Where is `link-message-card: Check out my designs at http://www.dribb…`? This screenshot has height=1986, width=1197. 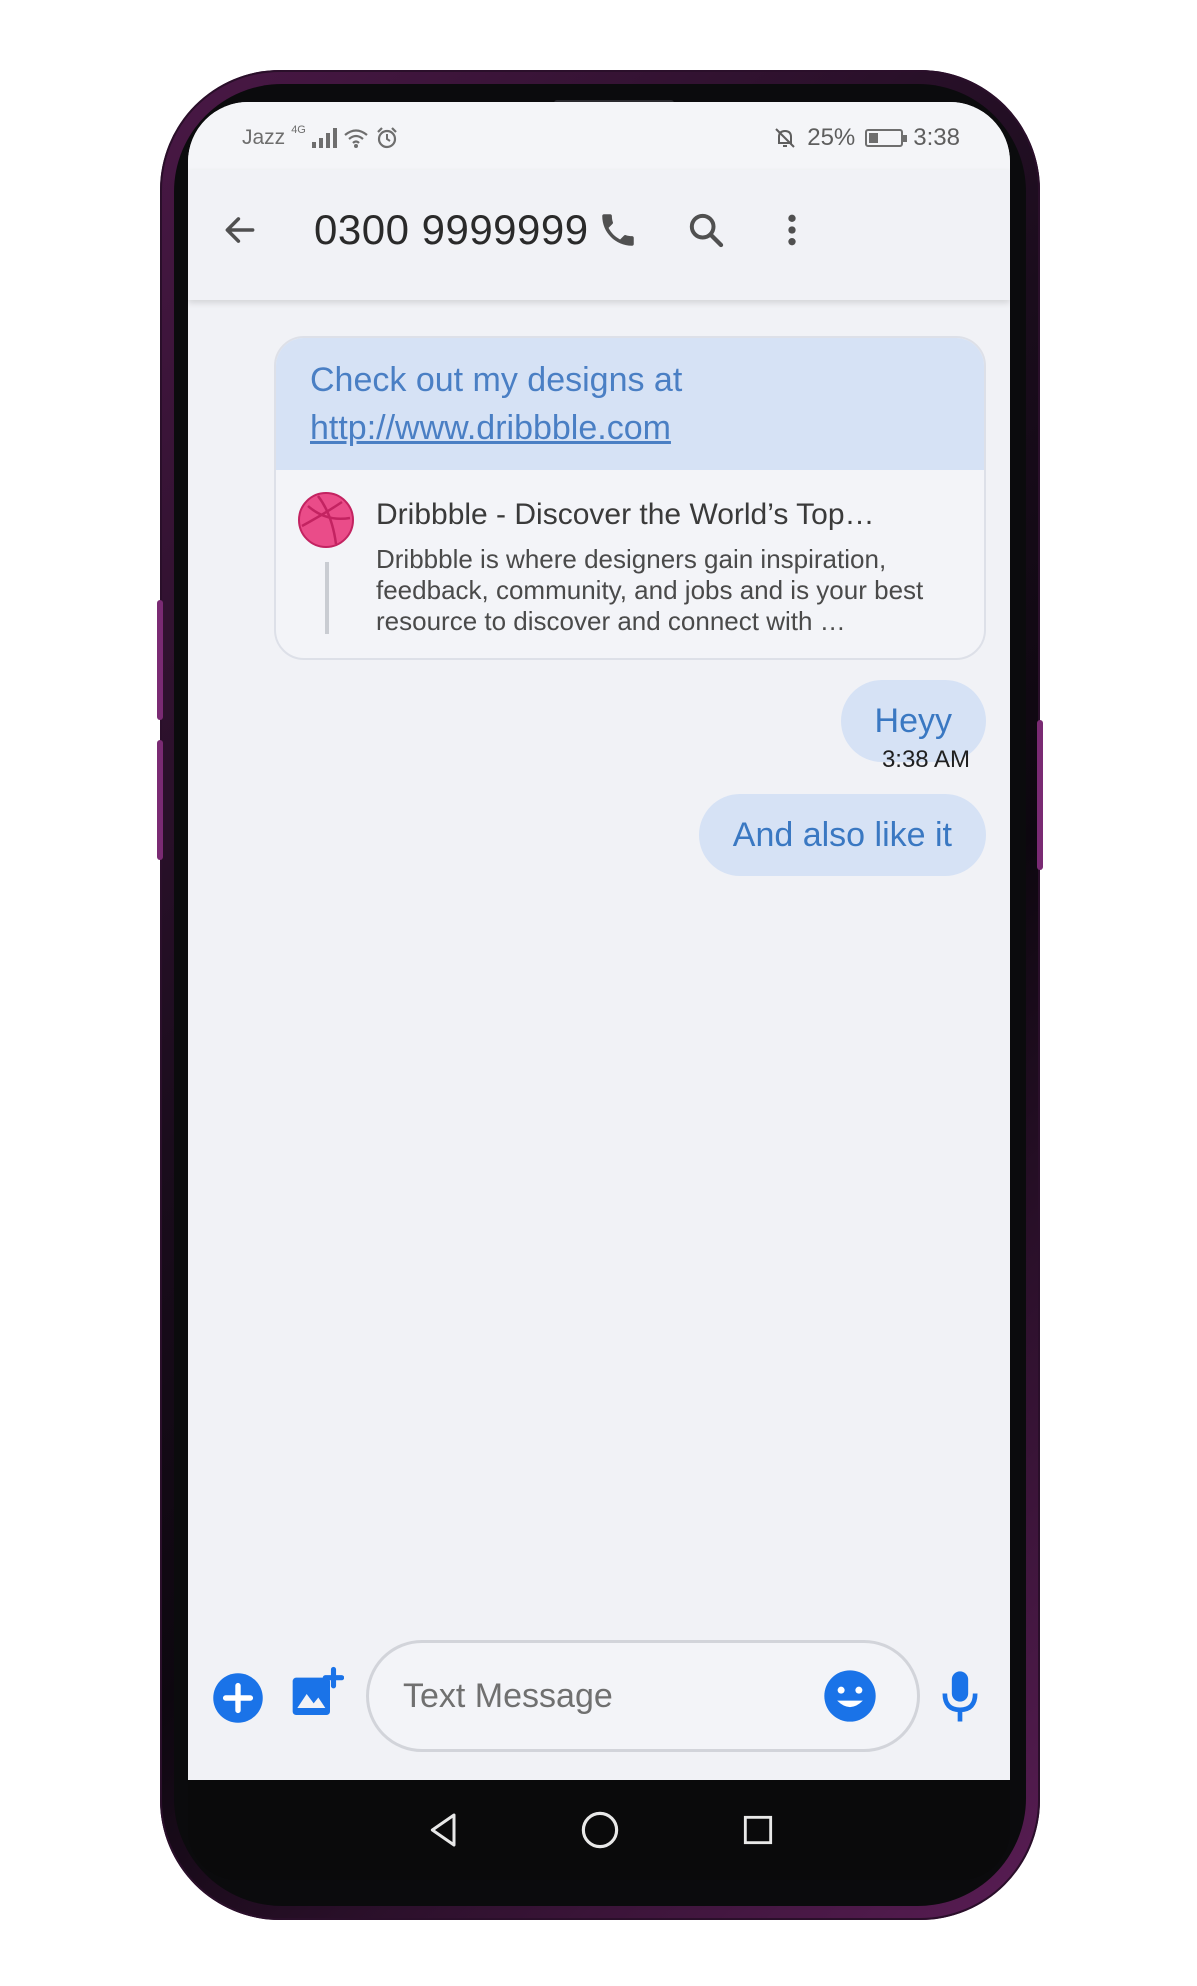
link-message-card: Check out my designs at http://www.dribb… is located at coordinates (630, 498).